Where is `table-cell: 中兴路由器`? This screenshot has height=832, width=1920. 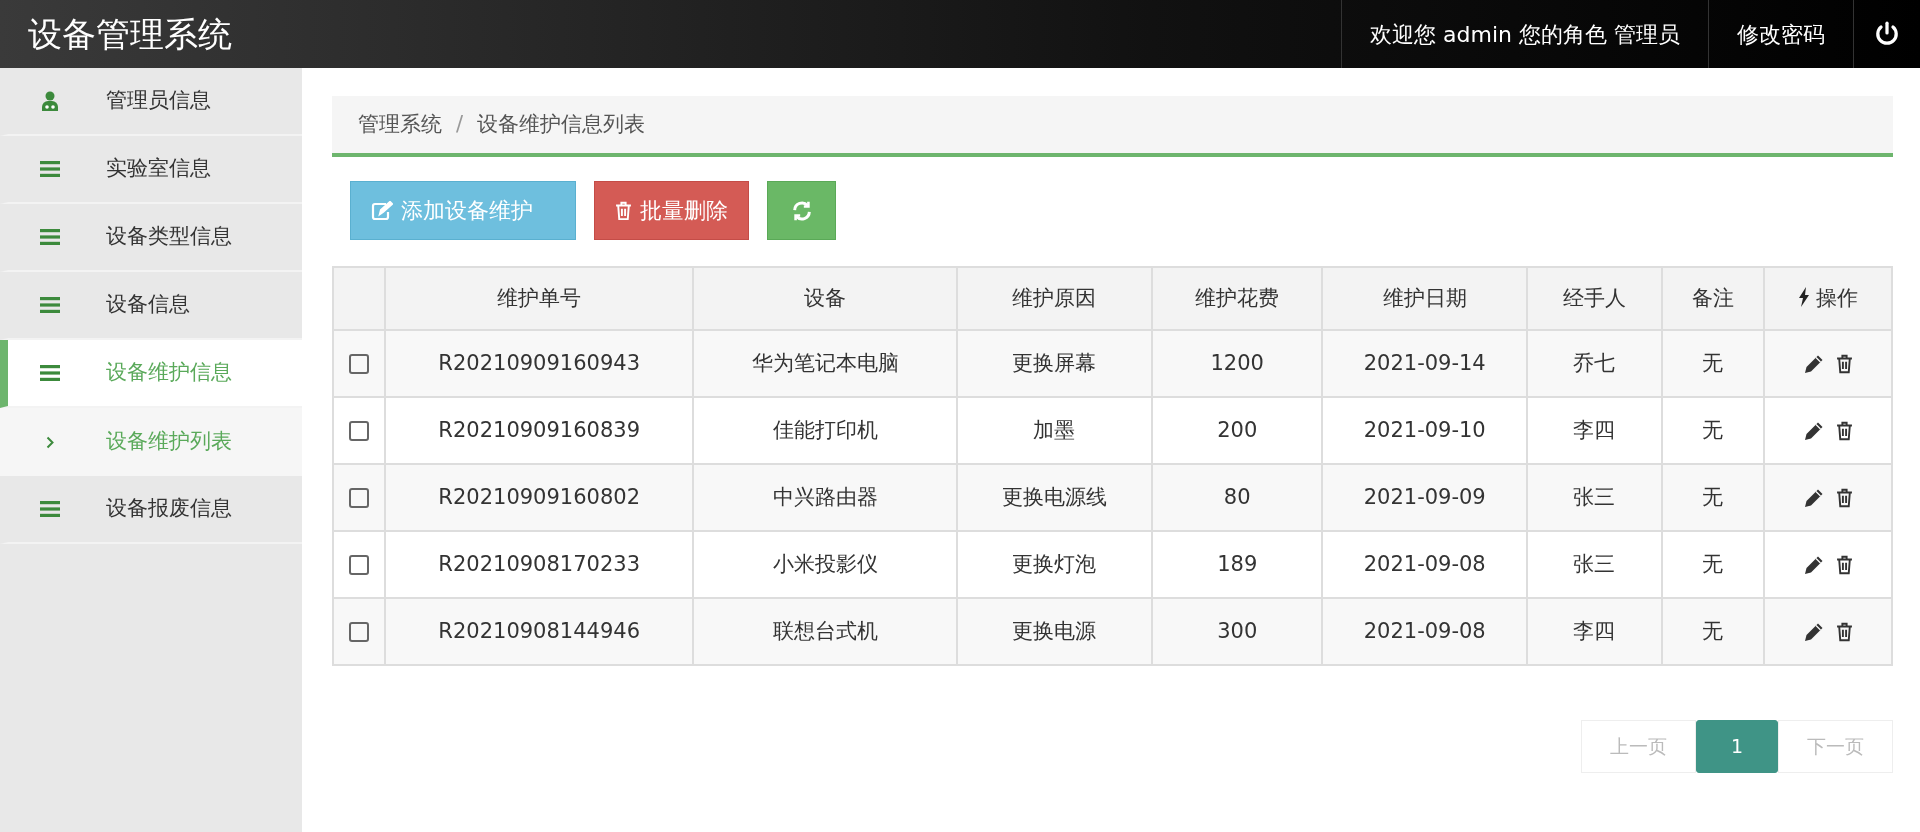 table-cell: 中兴路由器 is located at coordinates (825, 496).